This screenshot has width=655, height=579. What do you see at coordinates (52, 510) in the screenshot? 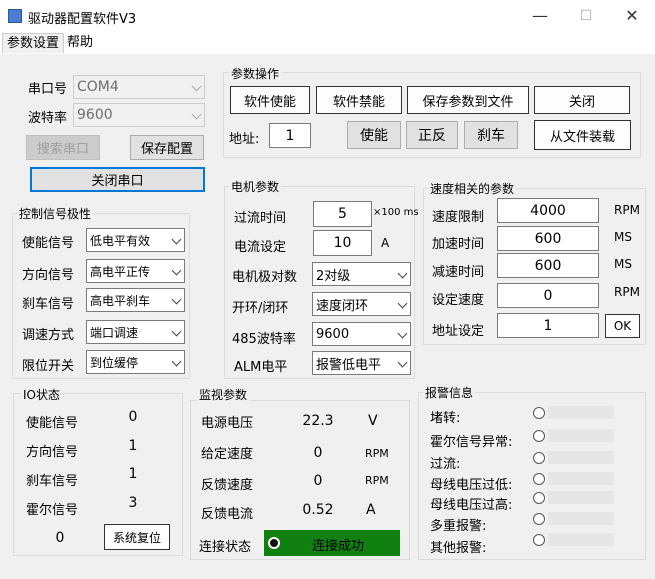
I see `io-label-hall: 霍尔信号` at bounding box center [52, 510].